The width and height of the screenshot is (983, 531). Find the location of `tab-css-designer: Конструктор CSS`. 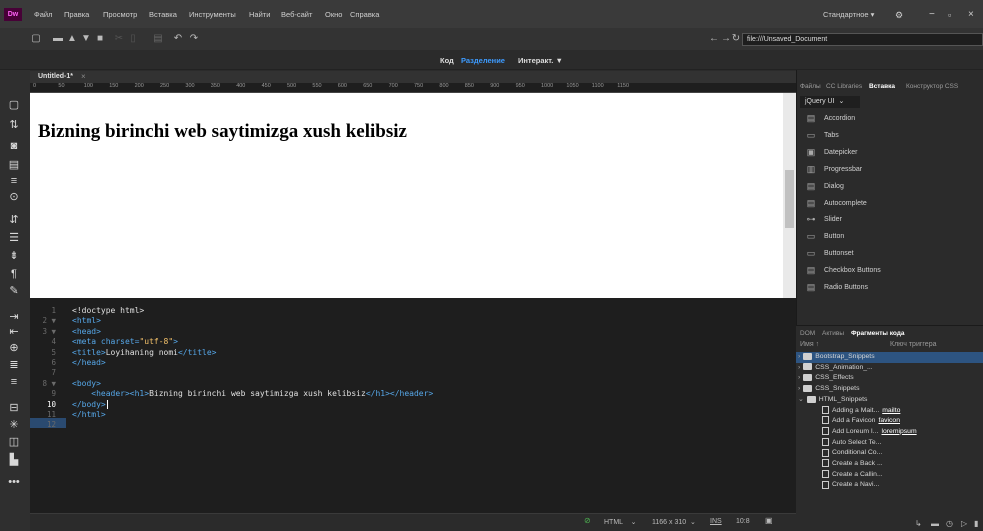

tab-css-designer: Конструктор CSS is located at coordinates (932, 86).